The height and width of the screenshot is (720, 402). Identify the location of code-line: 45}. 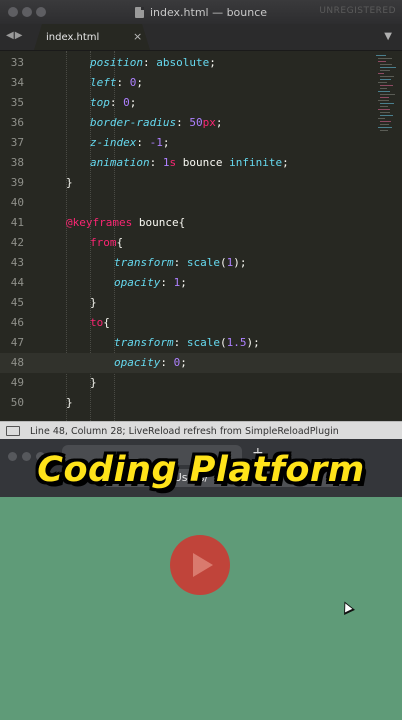
(201, 303).